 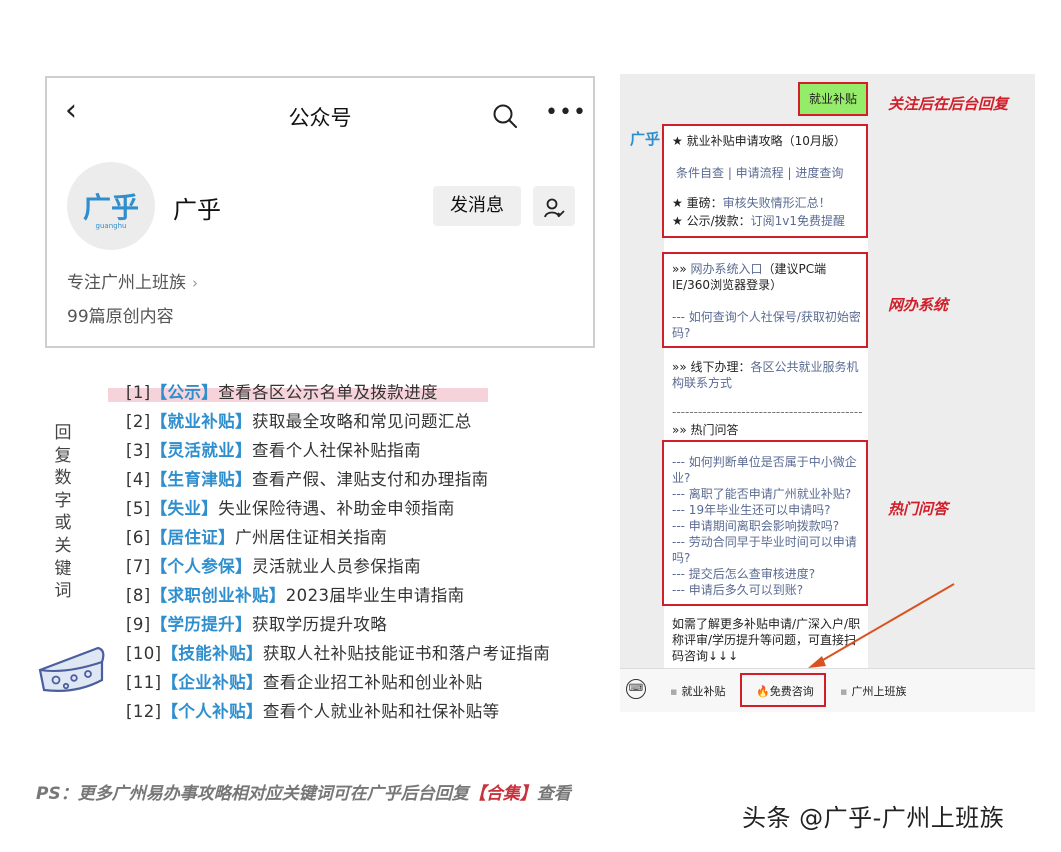 I want to click on annotation-system: 网办系统, so click(x=918, y=305).